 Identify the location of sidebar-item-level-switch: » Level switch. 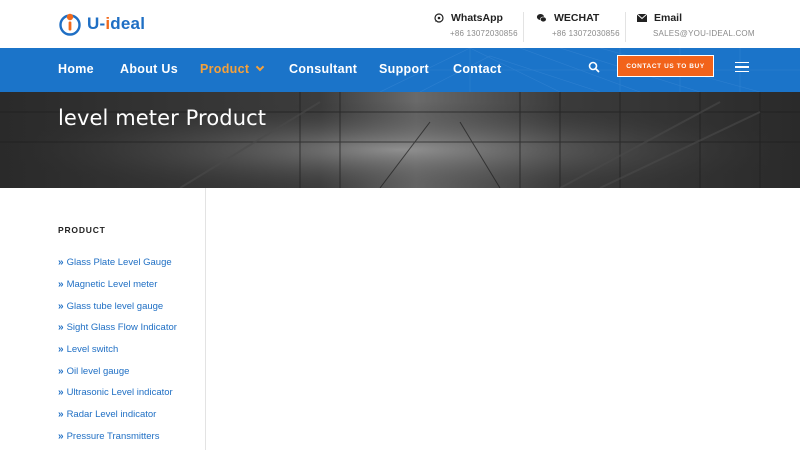
(117, 350).